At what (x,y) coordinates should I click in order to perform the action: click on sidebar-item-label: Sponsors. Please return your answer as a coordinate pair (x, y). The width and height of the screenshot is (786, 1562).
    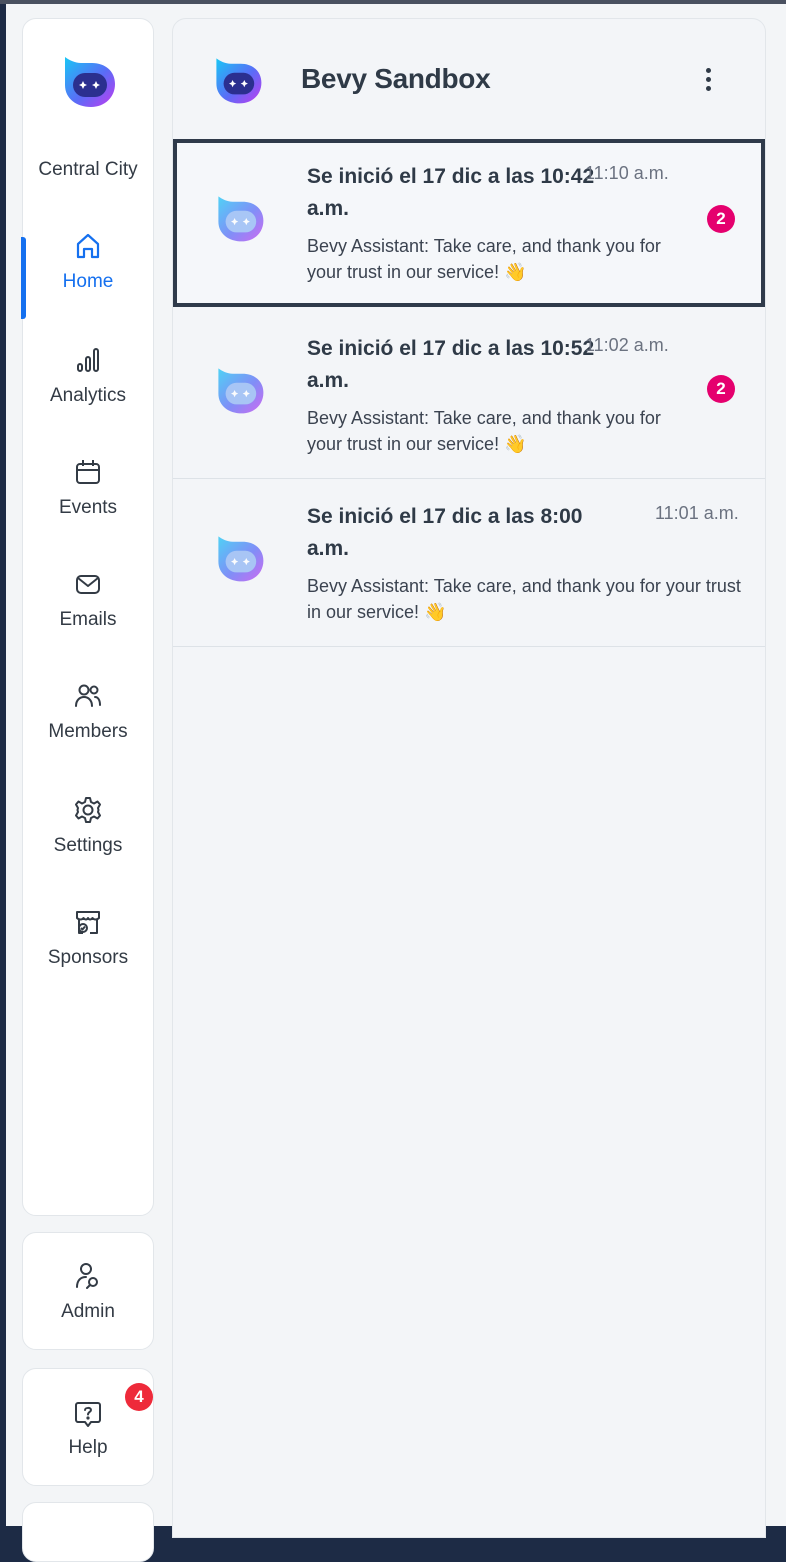
    Looking at the image, I should click on (88, 957).